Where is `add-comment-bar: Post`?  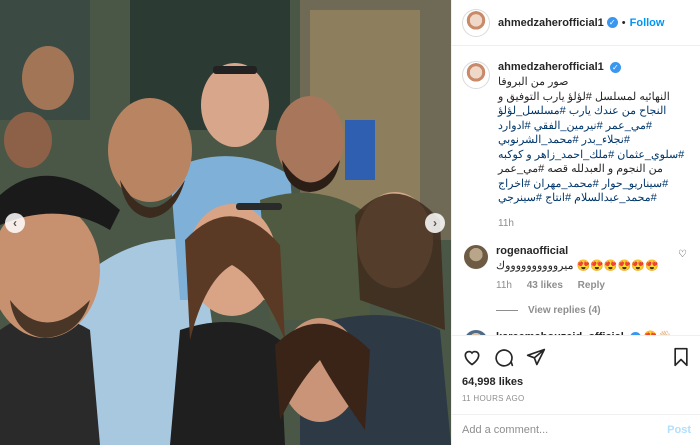 add-comment-bar: Post is located at coordinates (576, 429).